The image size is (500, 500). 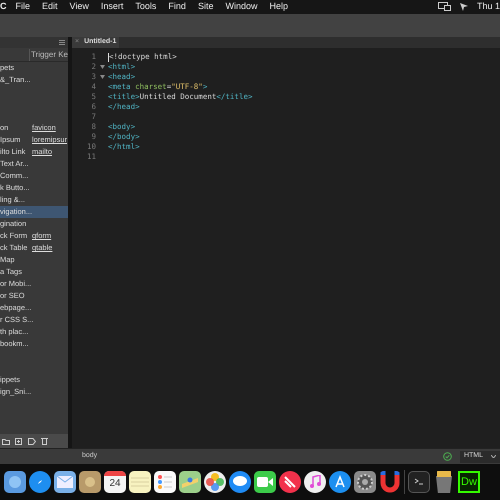 I want to click on mail-icon, so click(x=65, y=482).